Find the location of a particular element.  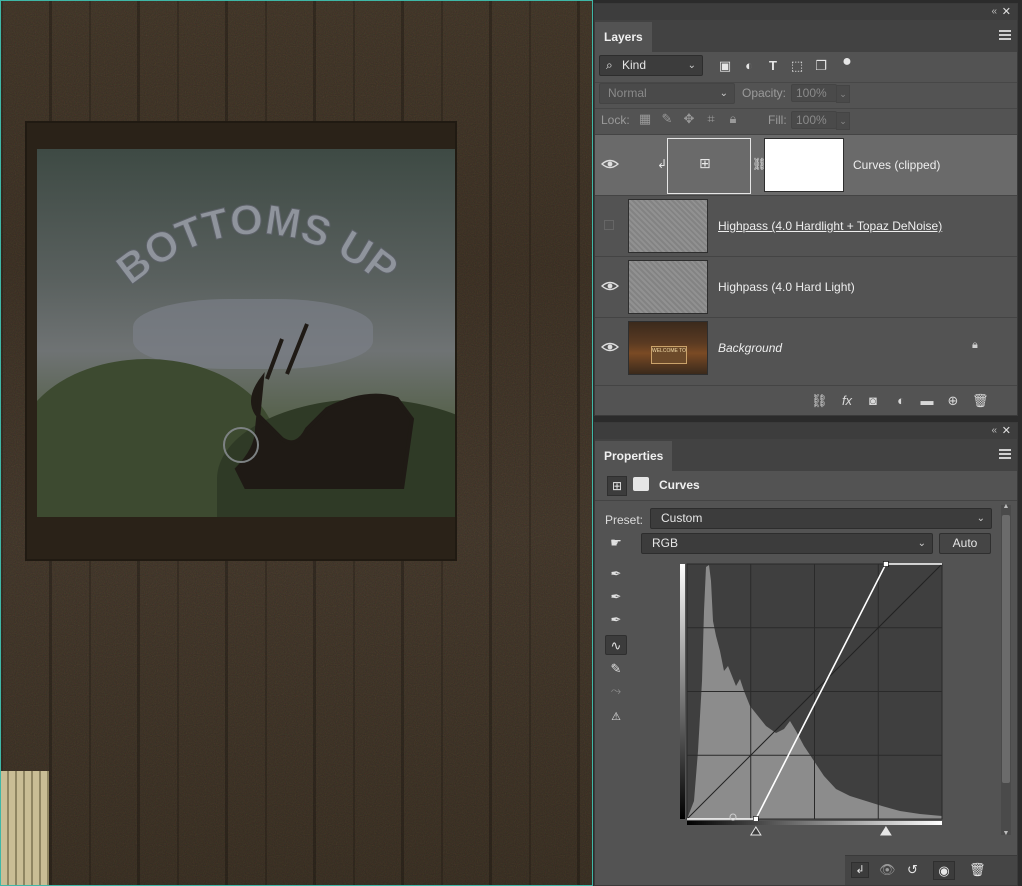

preset-select: Custom ⌄ is located at coordinates (821, 518).